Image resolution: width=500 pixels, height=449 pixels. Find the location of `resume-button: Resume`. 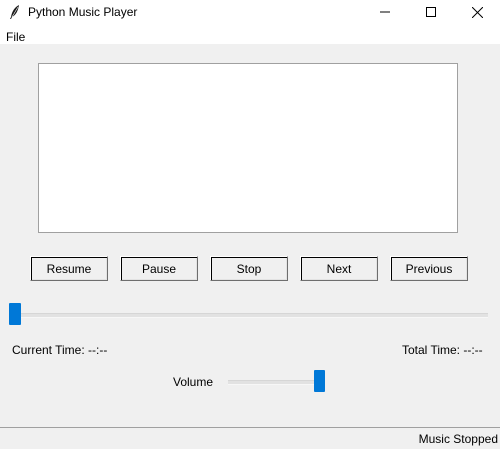

resume-button: Resume is located at coordinates (69, 268).